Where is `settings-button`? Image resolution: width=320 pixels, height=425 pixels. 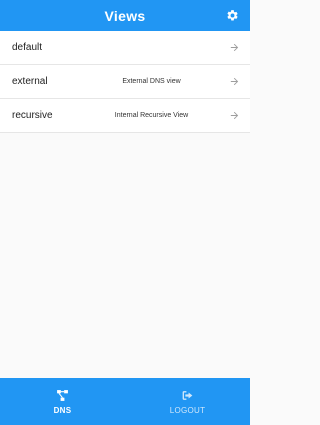 settings-button is located at coordinates (232, 15).